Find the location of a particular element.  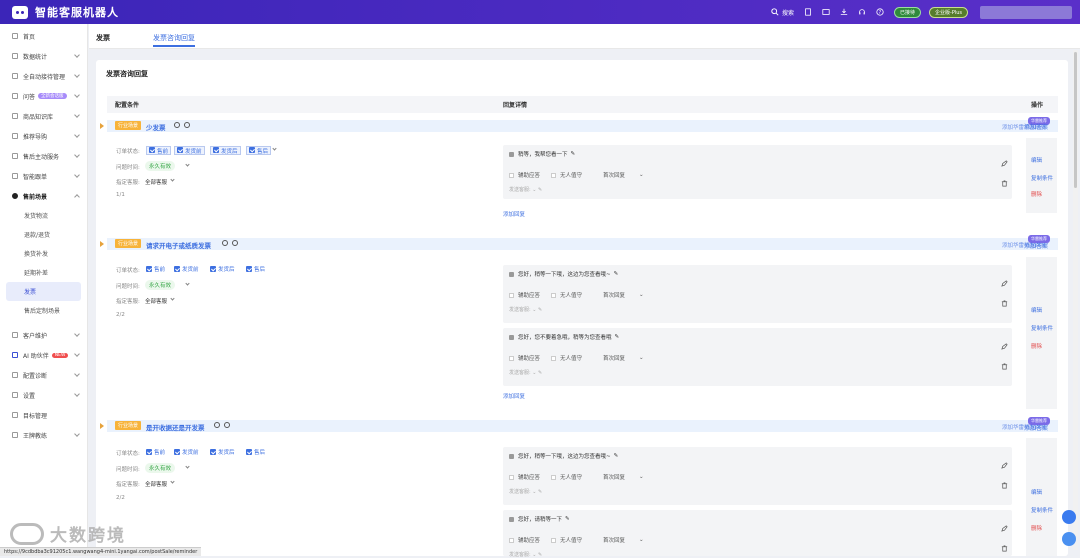

sidebar-sub-logistics: 发货物流 is located at coordinates (43, 215).